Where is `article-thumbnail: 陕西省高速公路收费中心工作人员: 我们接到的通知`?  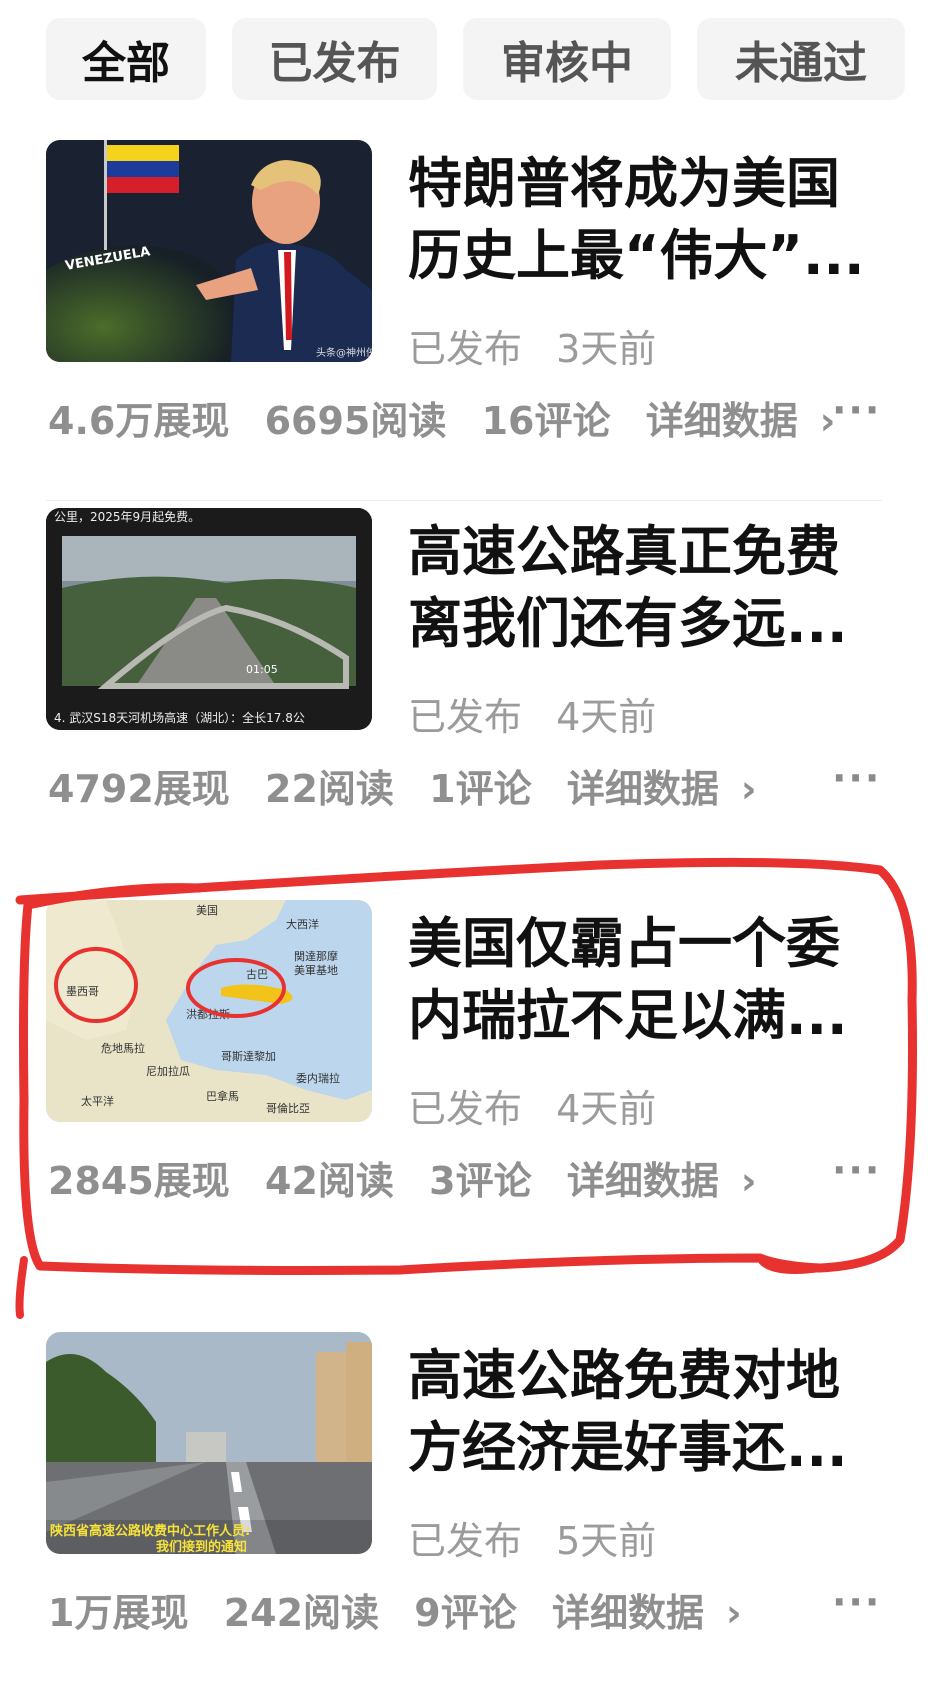
article-thumbnail: 陕西省高速公路收费中心工作人员: 我们接到的通知 is located at coordinates (209, 1443).